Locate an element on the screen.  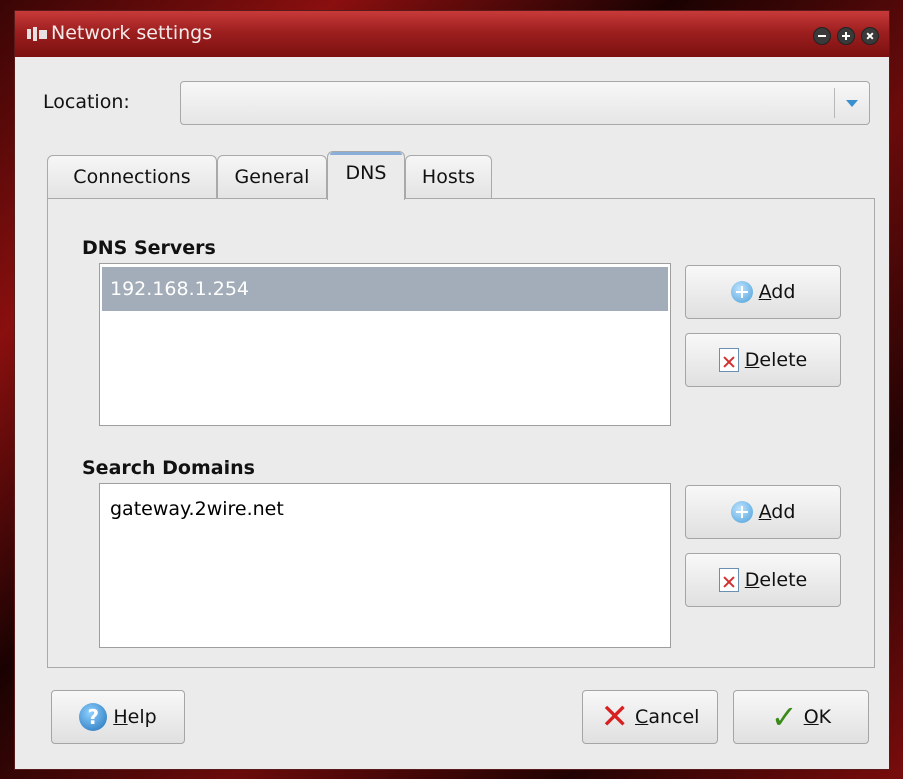
list-item: 192.168.1.254 is located at coordinates (385, 289).